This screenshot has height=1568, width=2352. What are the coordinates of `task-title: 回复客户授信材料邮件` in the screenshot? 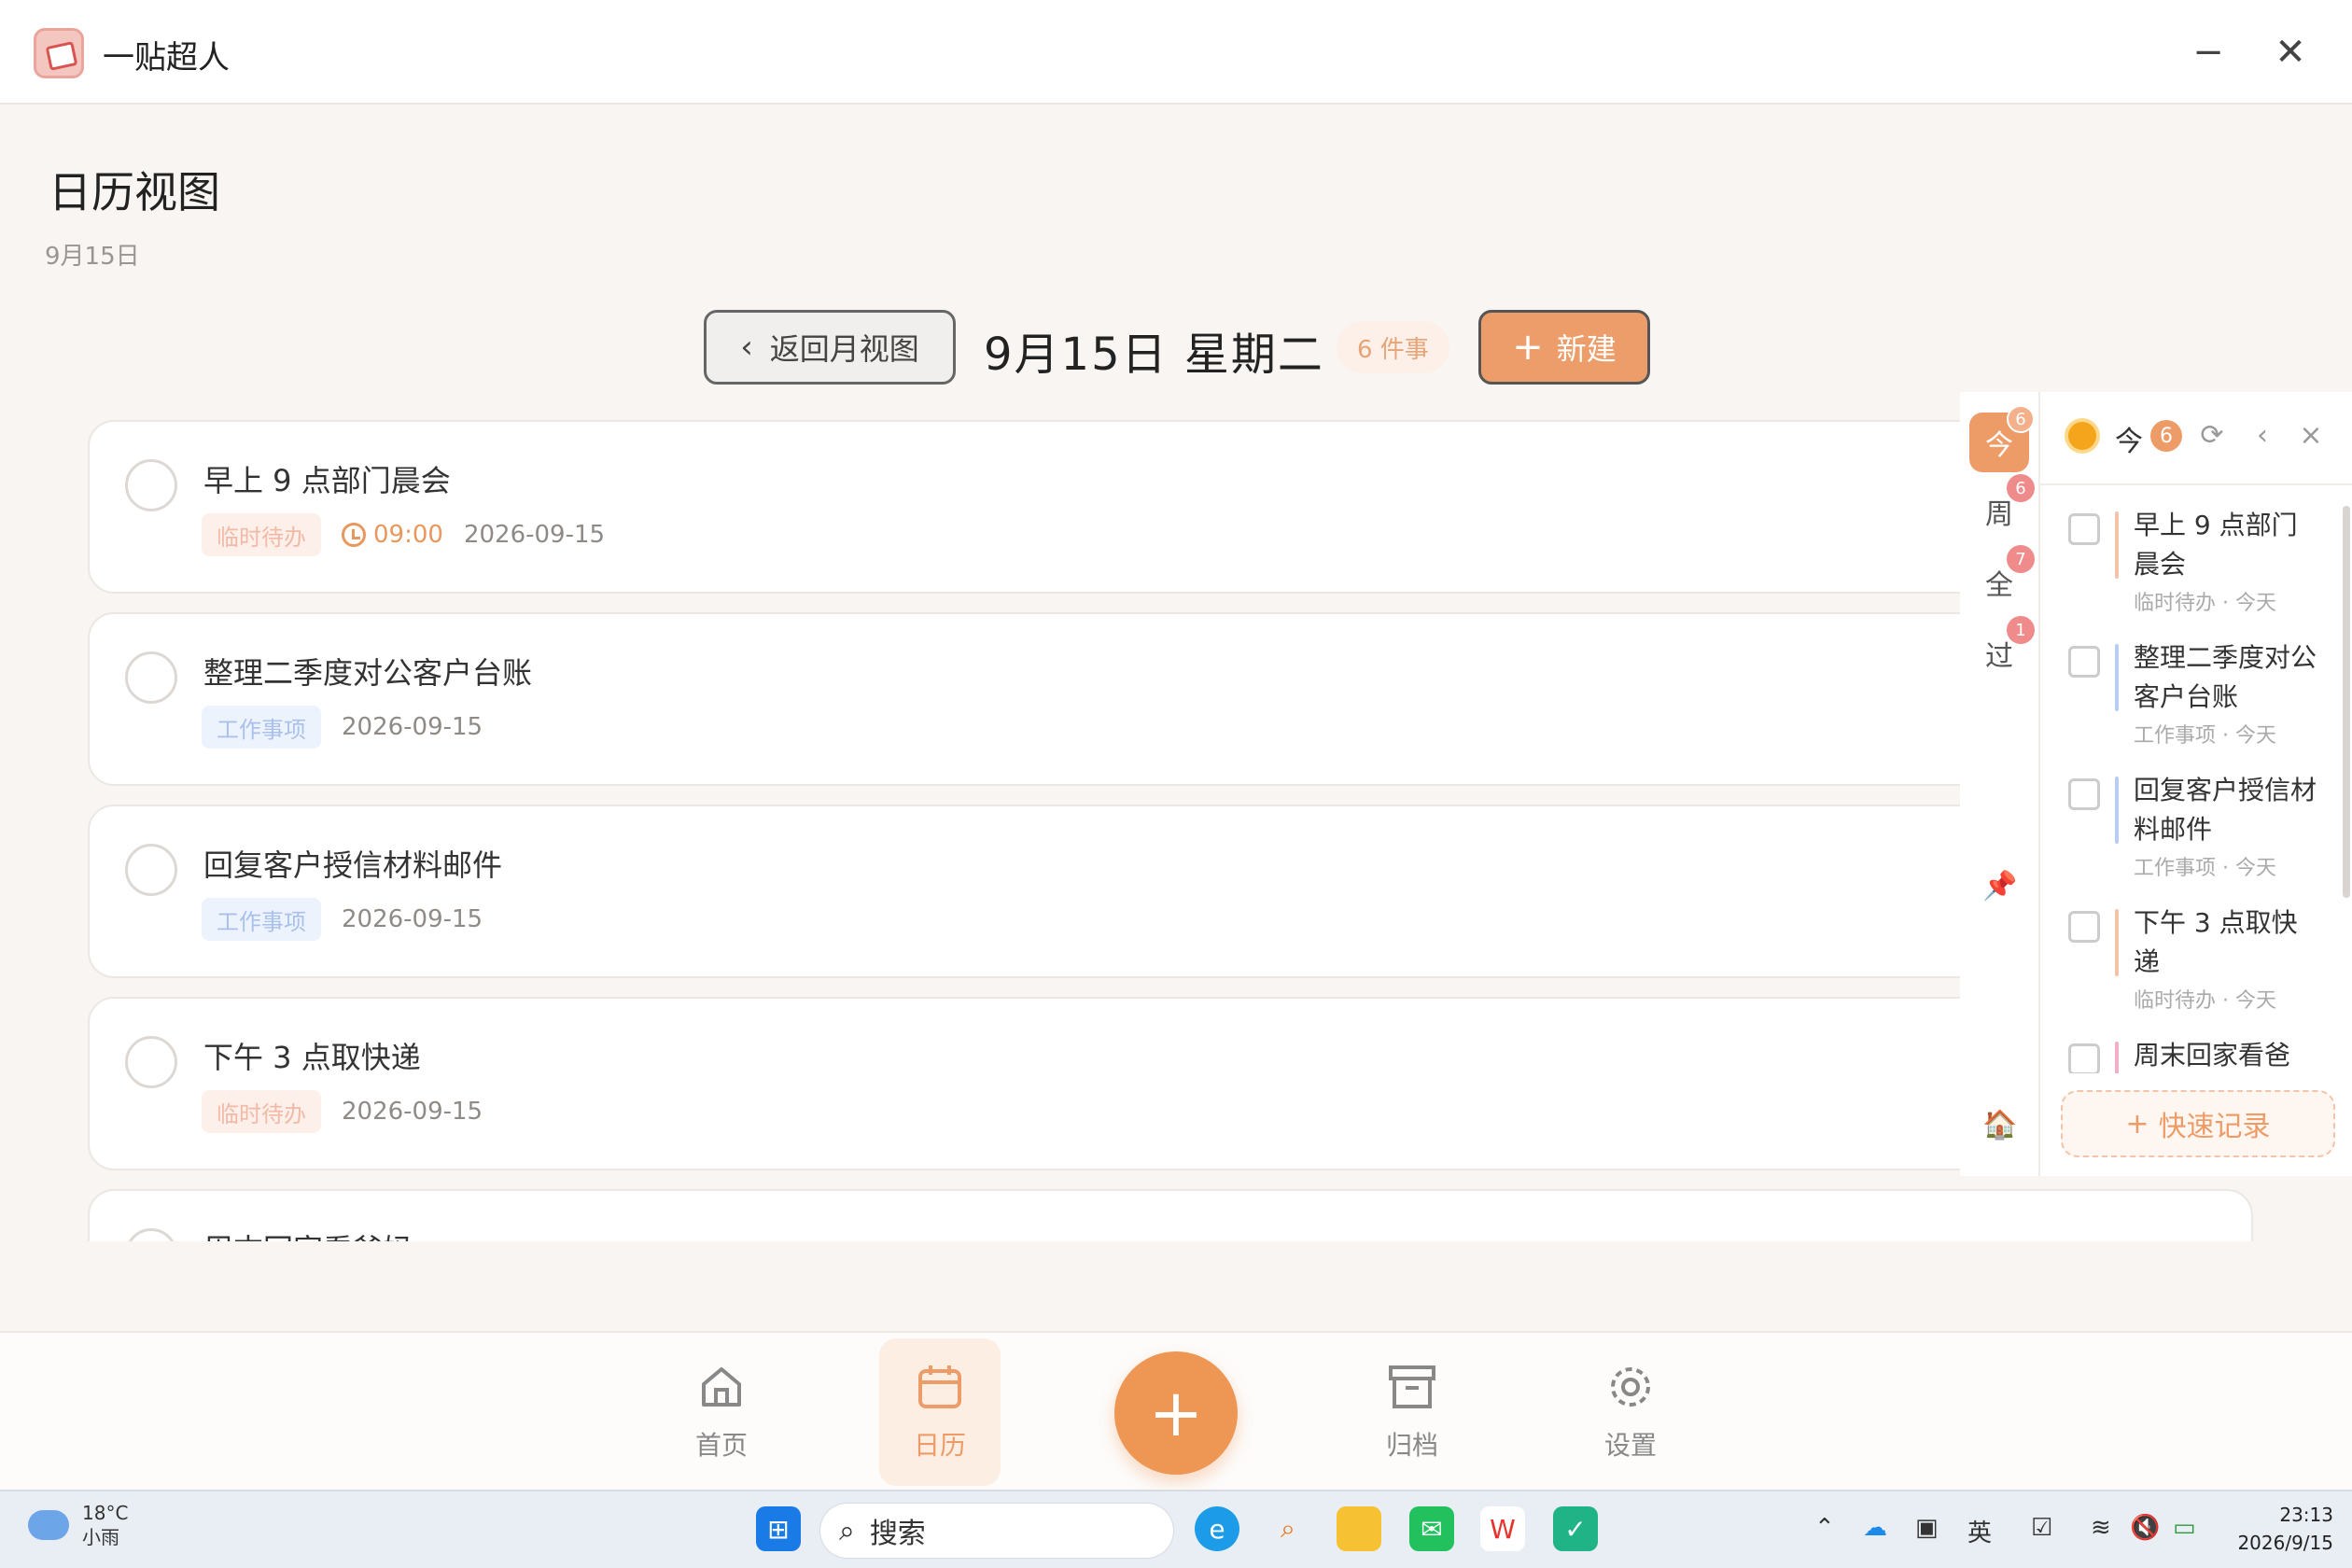 It's located at (353, 865).